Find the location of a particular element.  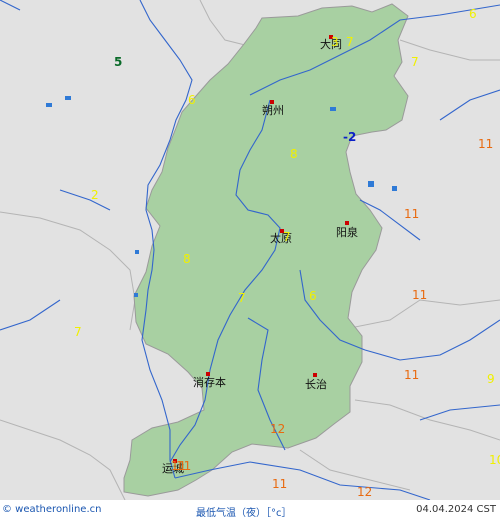

copyright-link: © weatheronline.cn is located at coordinates (51, 509).